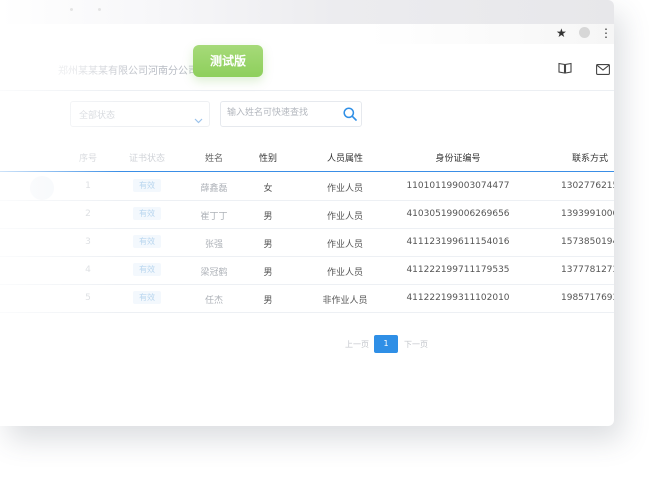 Image resolution: width=656 pixels, height=478 pixels. I want to click on cell-id-number: 411123199611154016, so click(458, 242).